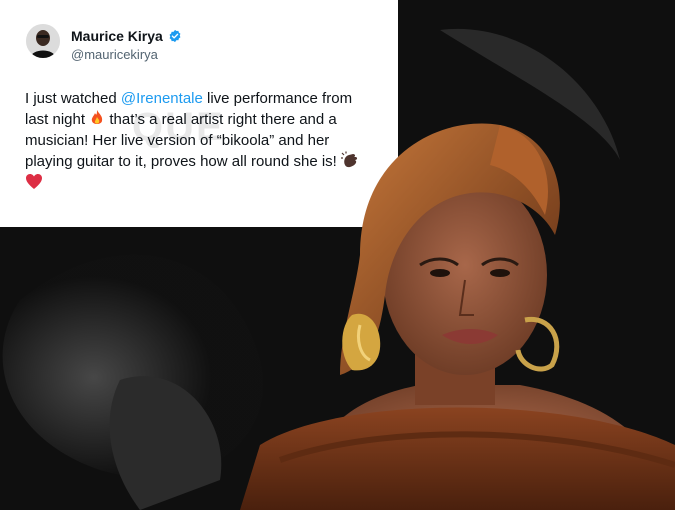 This screenshot has width=675, height=510. What do you see at coordinates (162, 98) in the screenshot?
I see `mention-link: @Irenentale` at bounding box center [162, 98].